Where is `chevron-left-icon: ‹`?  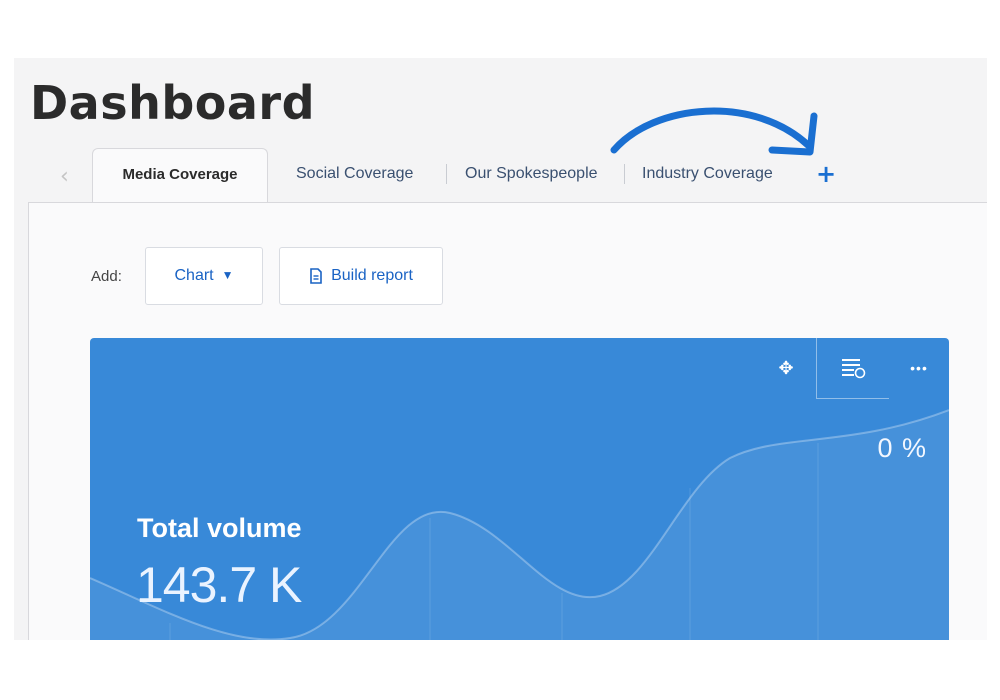
chevron-left-icon: ‹ is located at coordinates (64, 177).